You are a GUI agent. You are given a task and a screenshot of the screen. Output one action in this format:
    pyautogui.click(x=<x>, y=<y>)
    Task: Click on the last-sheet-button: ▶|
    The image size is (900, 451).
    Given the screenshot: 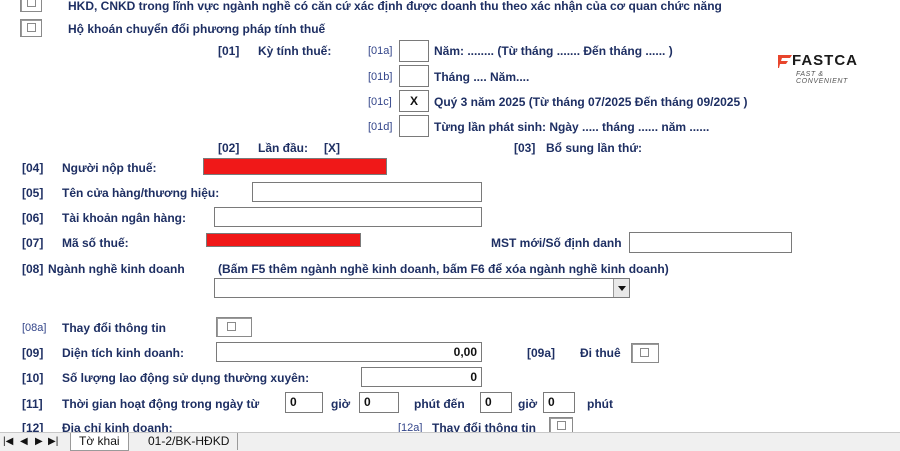 What is the action you would take?
    pyautogui.click(x=53, y=441)
    